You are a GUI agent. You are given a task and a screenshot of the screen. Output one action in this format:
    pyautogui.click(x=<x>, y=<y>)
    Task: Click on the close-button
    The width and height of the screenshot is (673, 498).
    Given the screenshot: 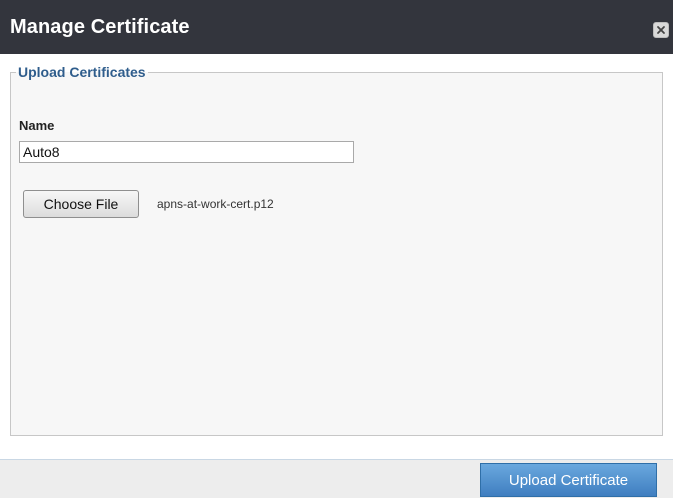 What is the action you would take?
    pyautogui.click(x=661, y=30)
    